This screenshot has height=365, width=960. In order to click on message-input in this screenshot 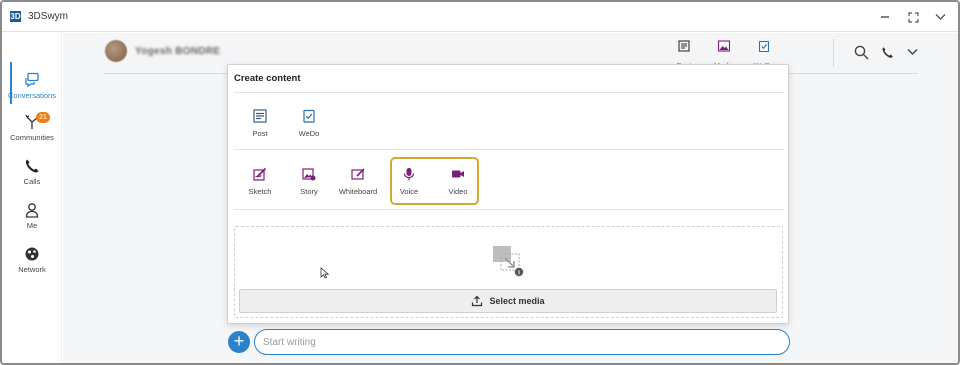, I will do `click(513, 342)`.